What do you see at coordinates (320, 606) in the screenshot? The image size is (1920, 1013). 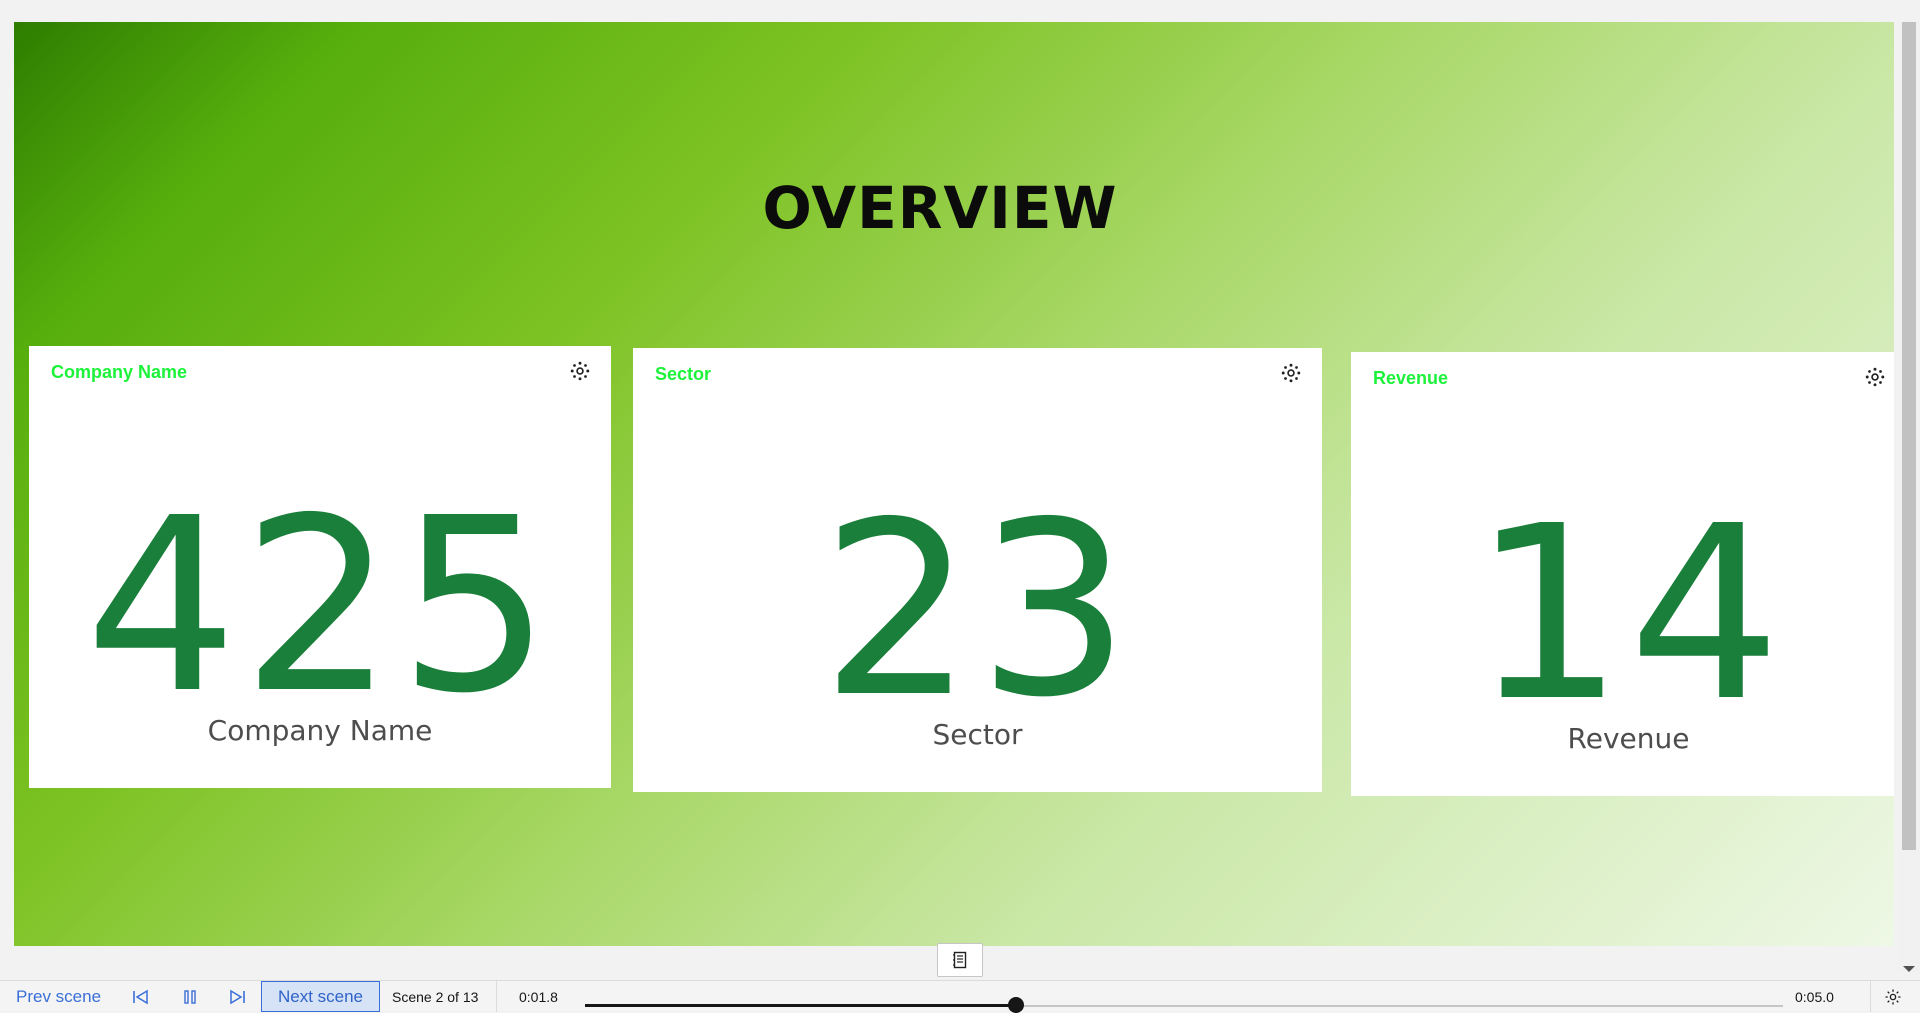 I see `kpi-value: 425` at bounding box center [320, 606].